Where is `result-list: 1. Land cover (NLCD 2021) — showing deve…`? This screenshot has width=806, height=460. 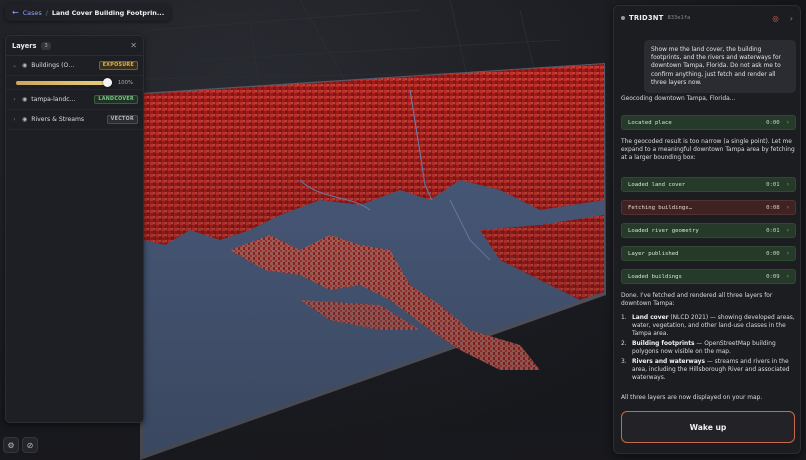
result-list: 1. Land cover (NLCD 2021) — showing deve… is located at coordinates (708, 349).